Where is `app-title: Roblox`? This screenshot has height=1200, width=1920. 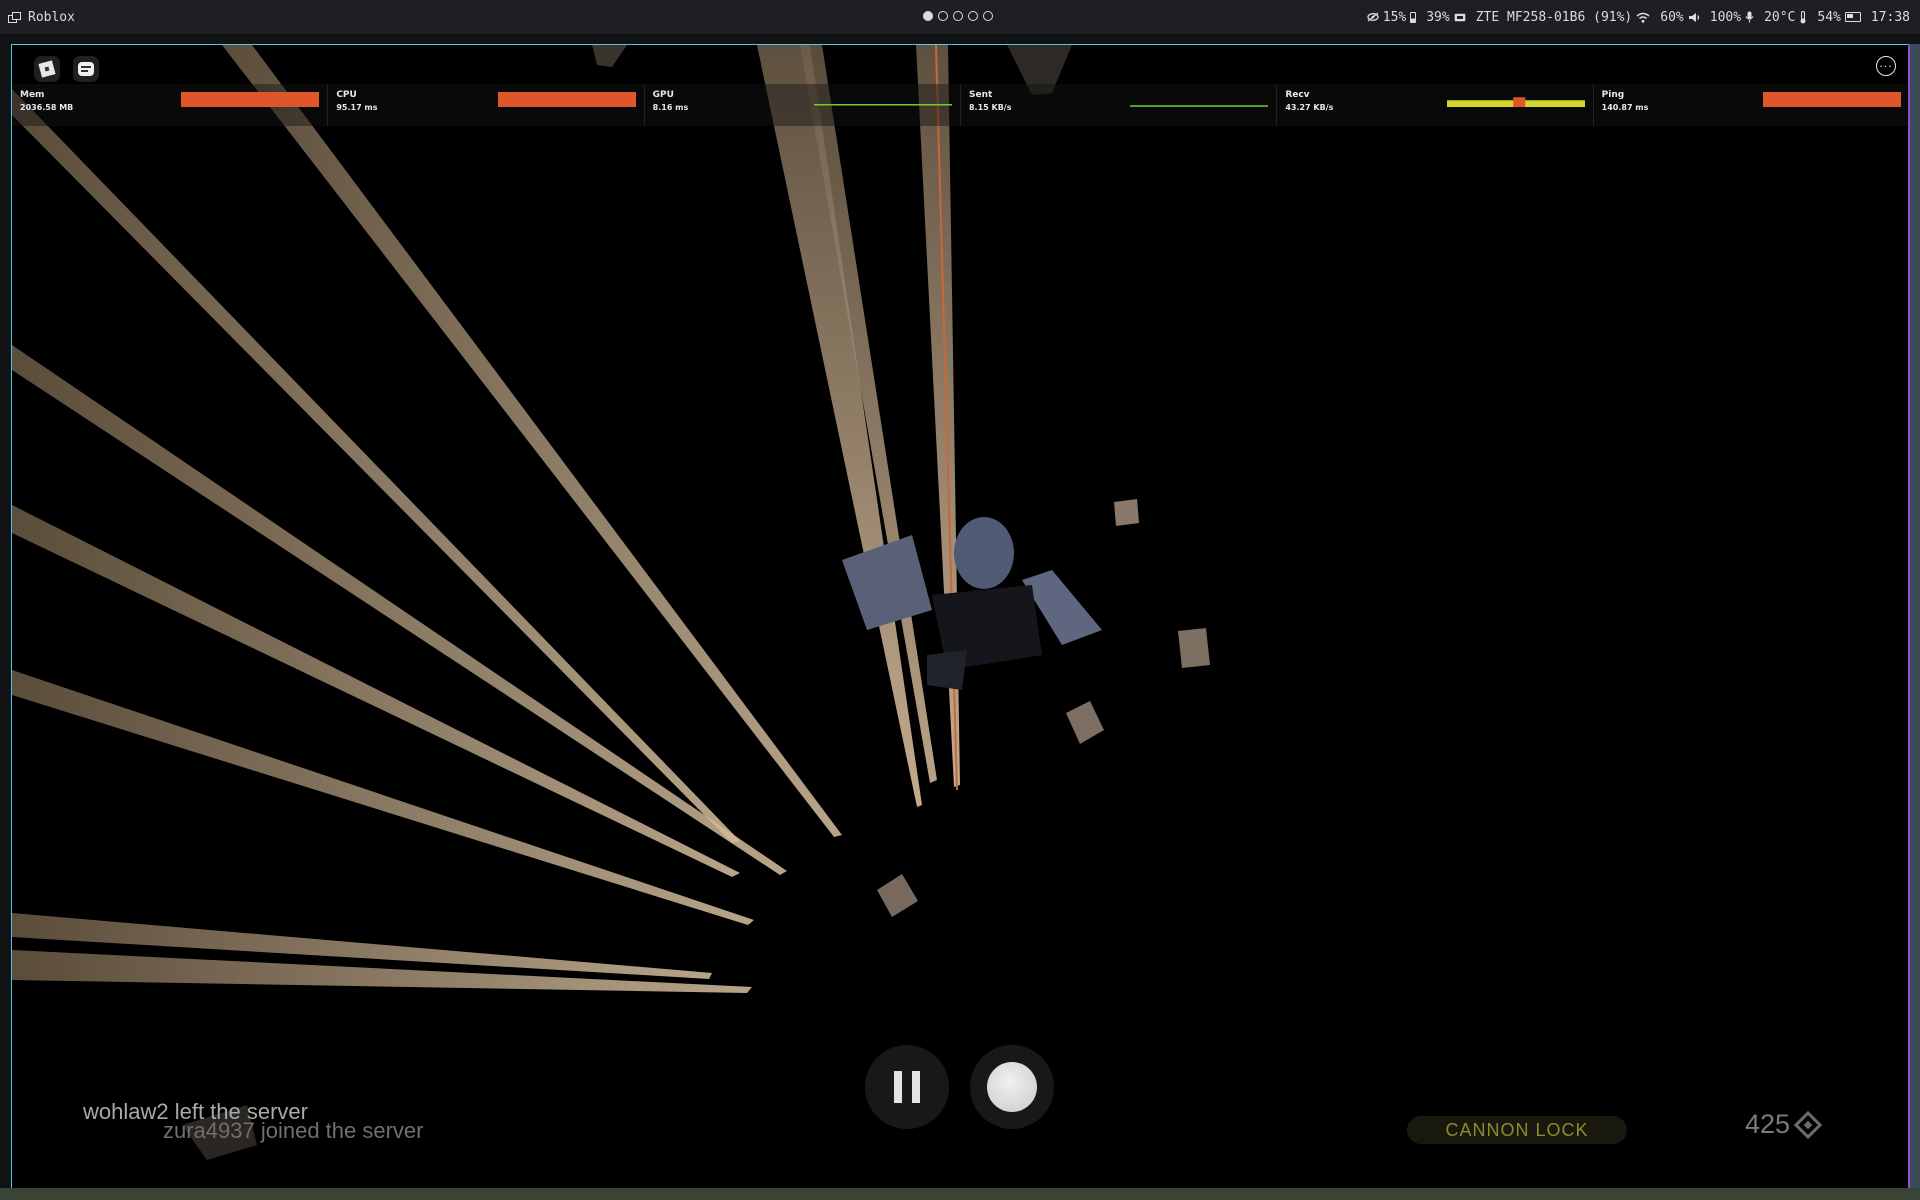
app-title: Roblox is located at coordinates (51, 17).